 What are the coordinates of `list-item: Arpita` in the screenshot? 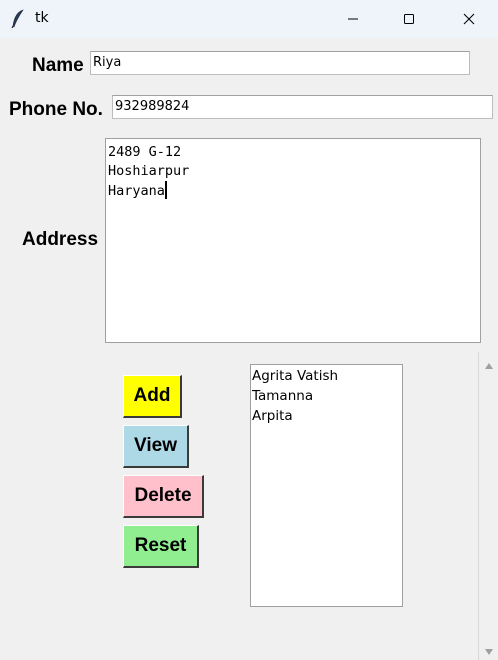 It's located at (326, 416).